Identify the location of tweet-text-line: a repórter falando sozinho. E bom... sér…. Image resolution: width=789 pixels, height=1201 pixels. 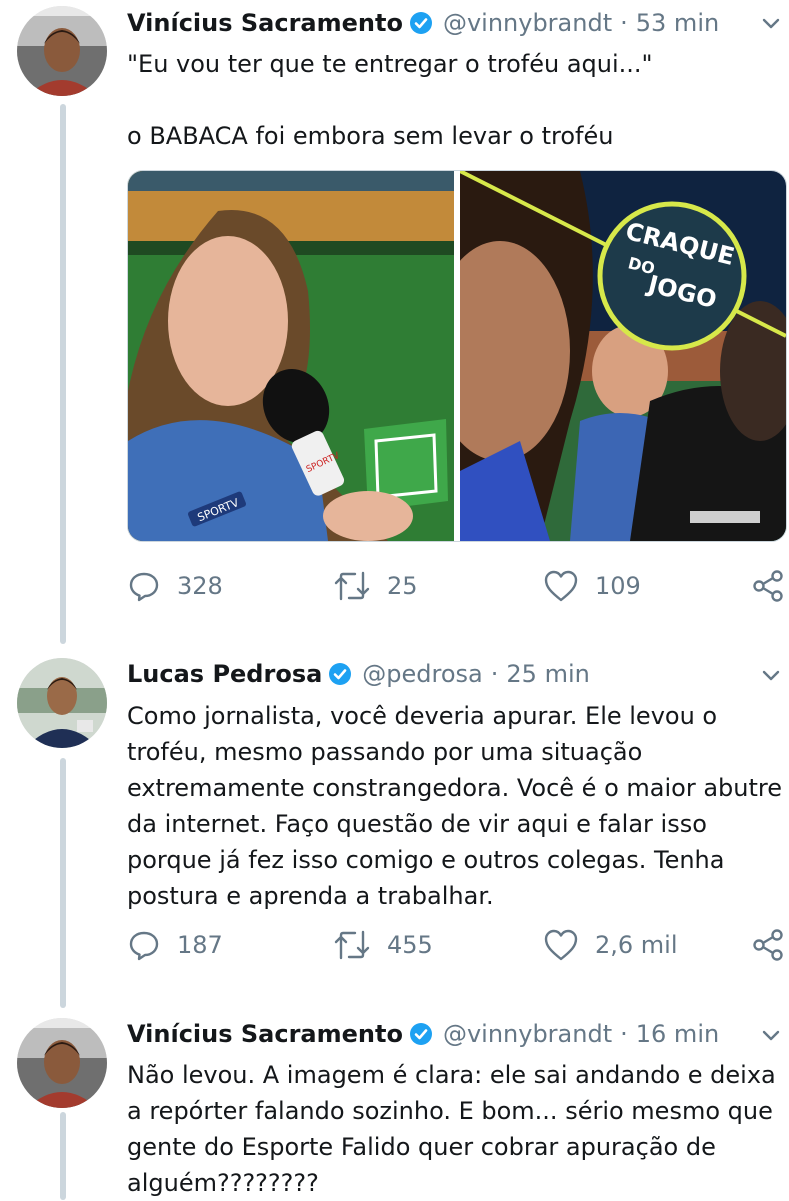
(450, 1111).